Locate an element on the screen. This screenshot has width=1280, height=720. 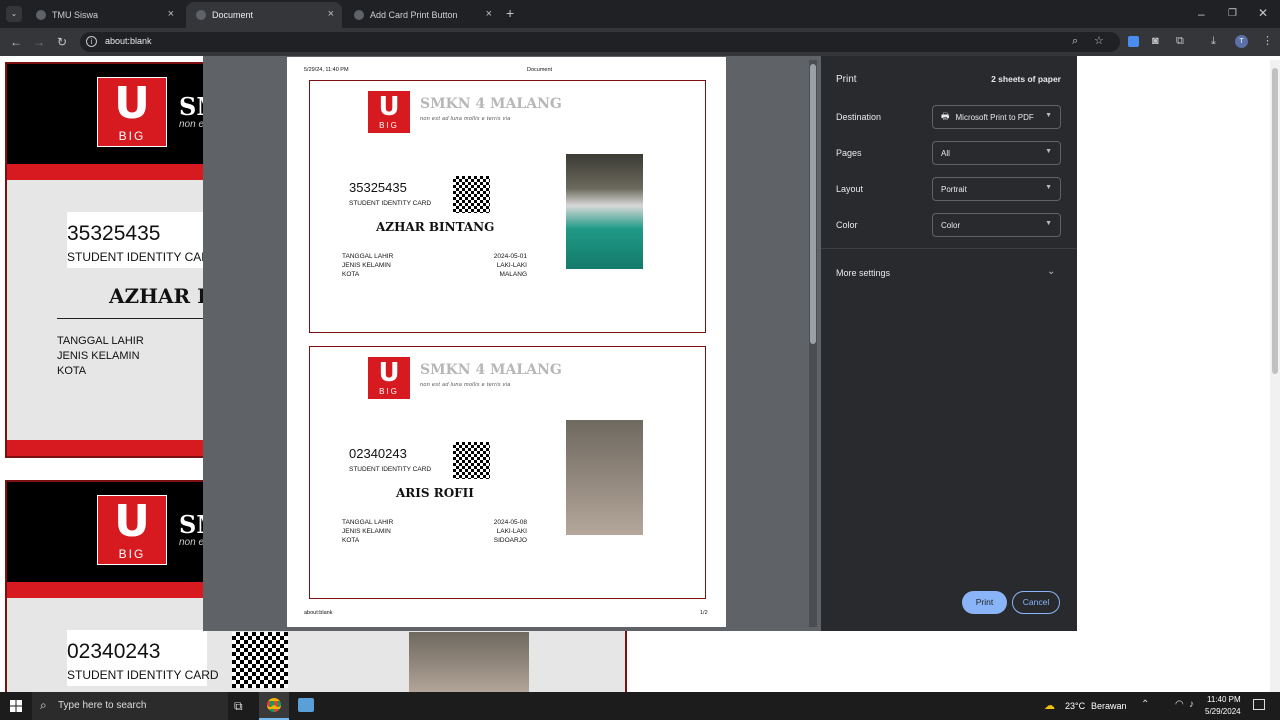
student-name: AZHAR BINTANG is located at coordinates (435, 227).